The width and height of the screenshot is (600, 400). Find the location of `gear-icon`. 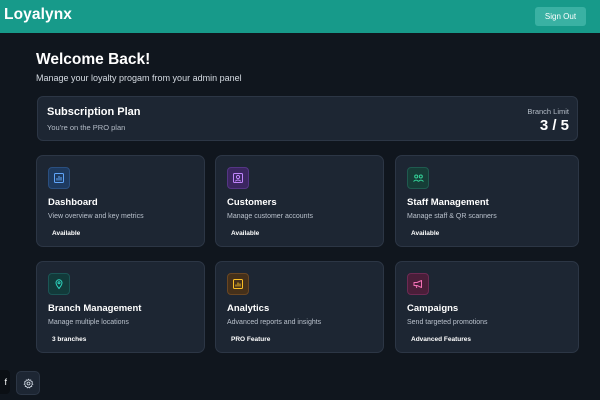

gear-icon is located at coordinates (28, 383).